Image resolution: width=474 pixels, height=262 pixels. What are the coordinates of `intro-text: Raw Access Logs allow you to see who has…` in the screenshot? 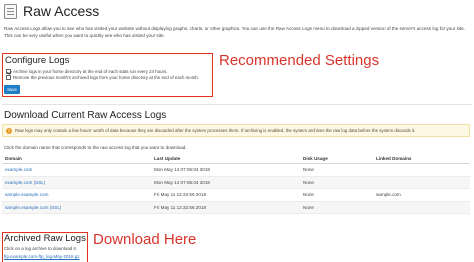 It's located at (235, 32).